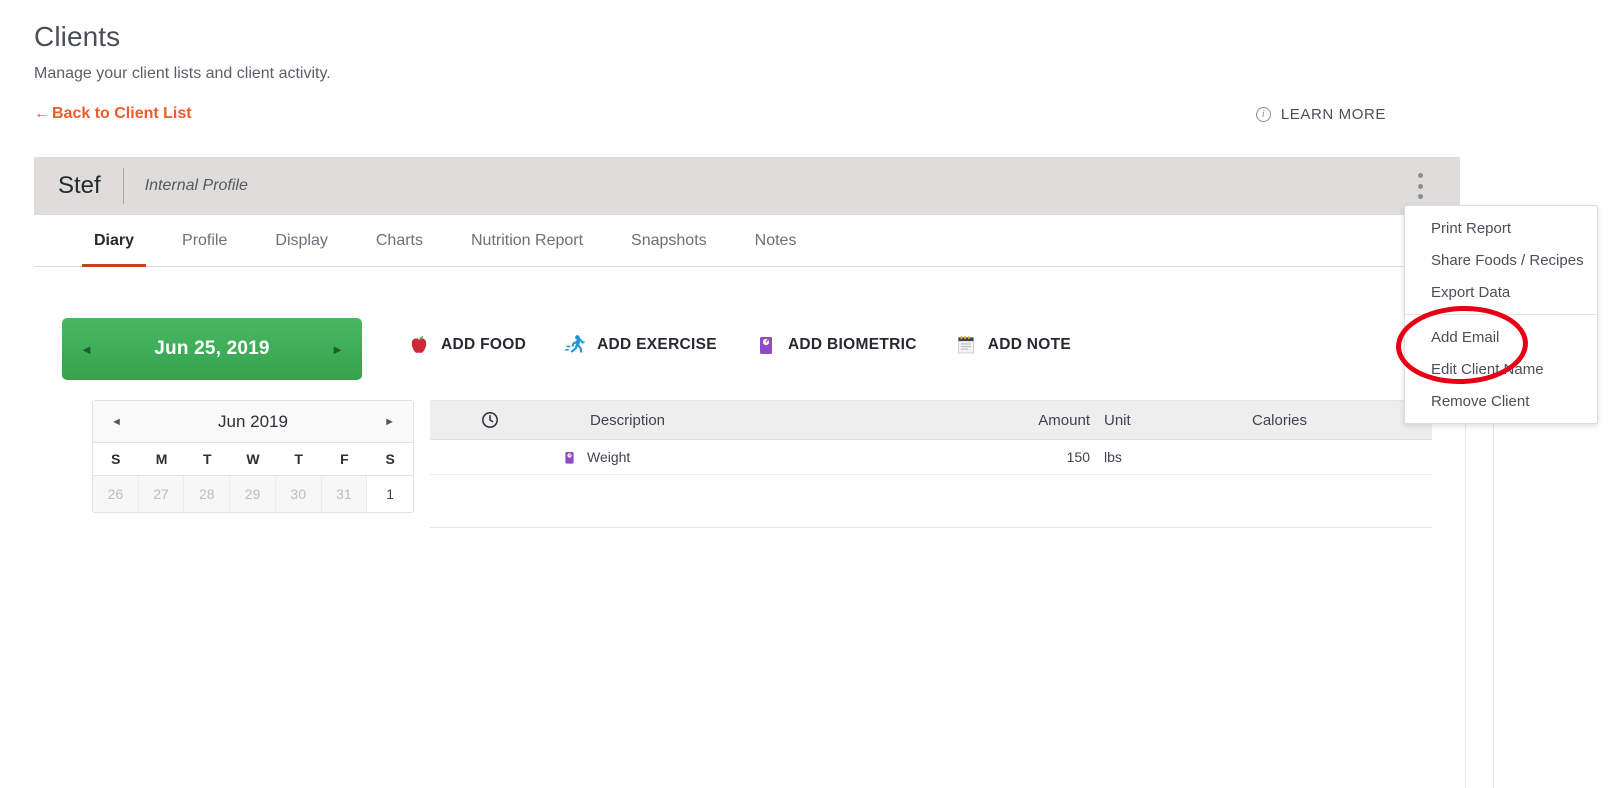 This screenshot has width=1623, height=788. What do you see at coordinates (484, 344) in the screenshot?
I see `add-food-label: ADD FOOD` at bounding box center [484, 344].